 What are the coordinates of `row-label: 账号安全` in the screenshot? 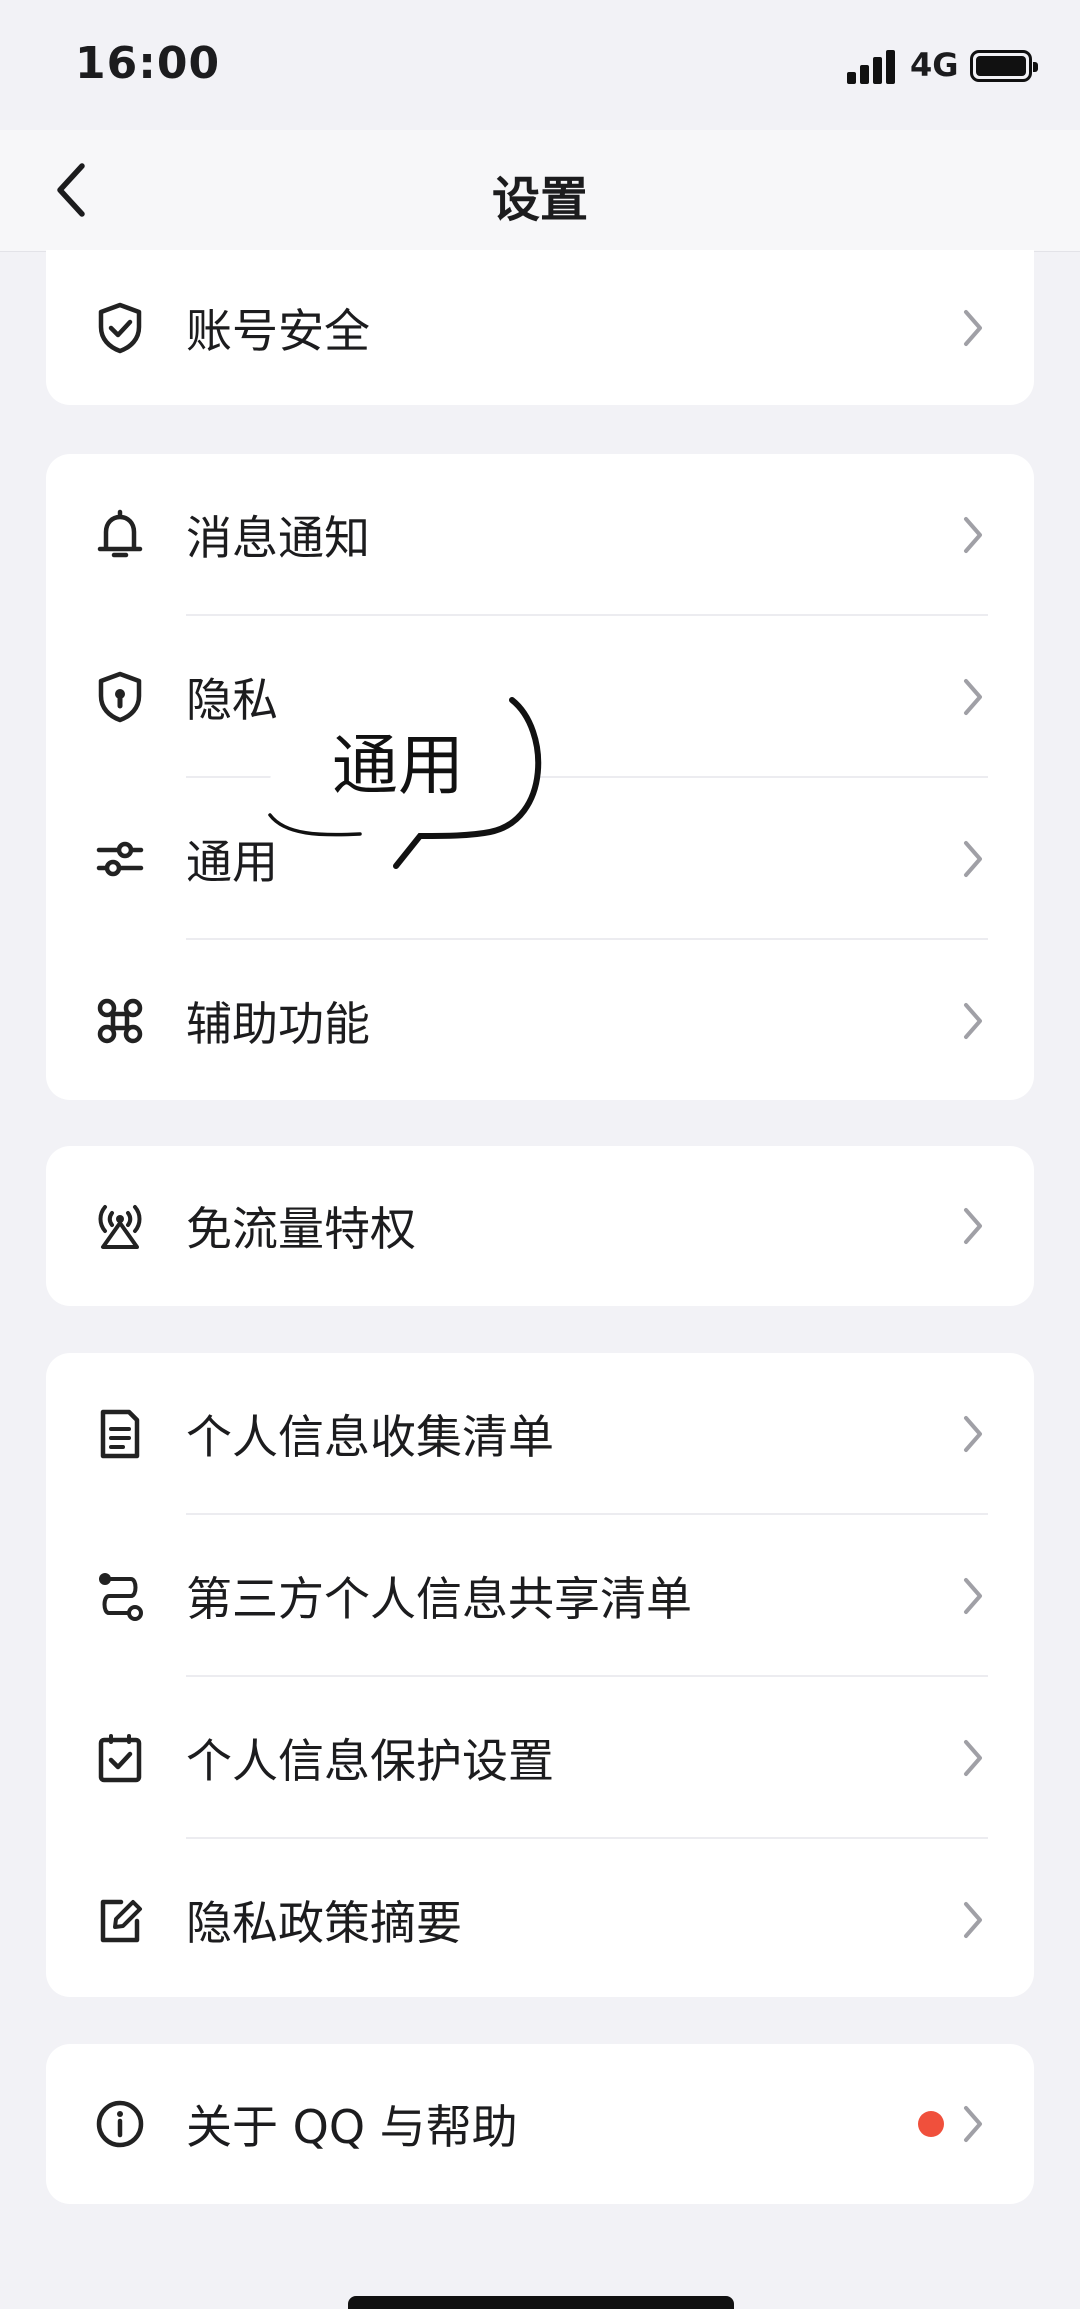 It's located at (278, 330).